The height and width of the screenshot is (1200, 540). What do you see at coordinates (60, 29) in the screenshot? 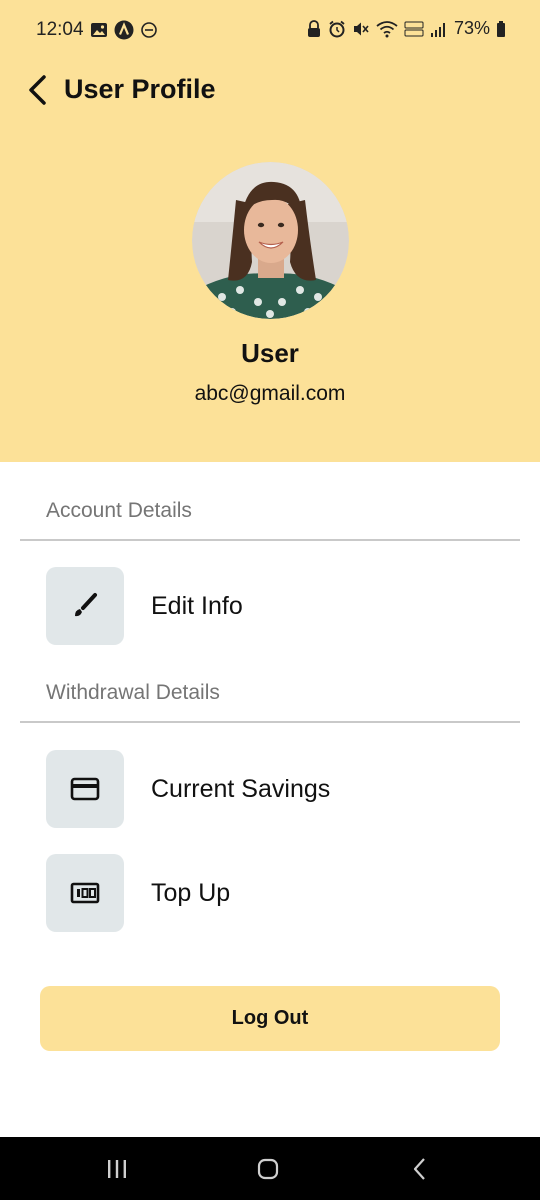
I see `status-time: 12:04` at bounding box center [60, 29].